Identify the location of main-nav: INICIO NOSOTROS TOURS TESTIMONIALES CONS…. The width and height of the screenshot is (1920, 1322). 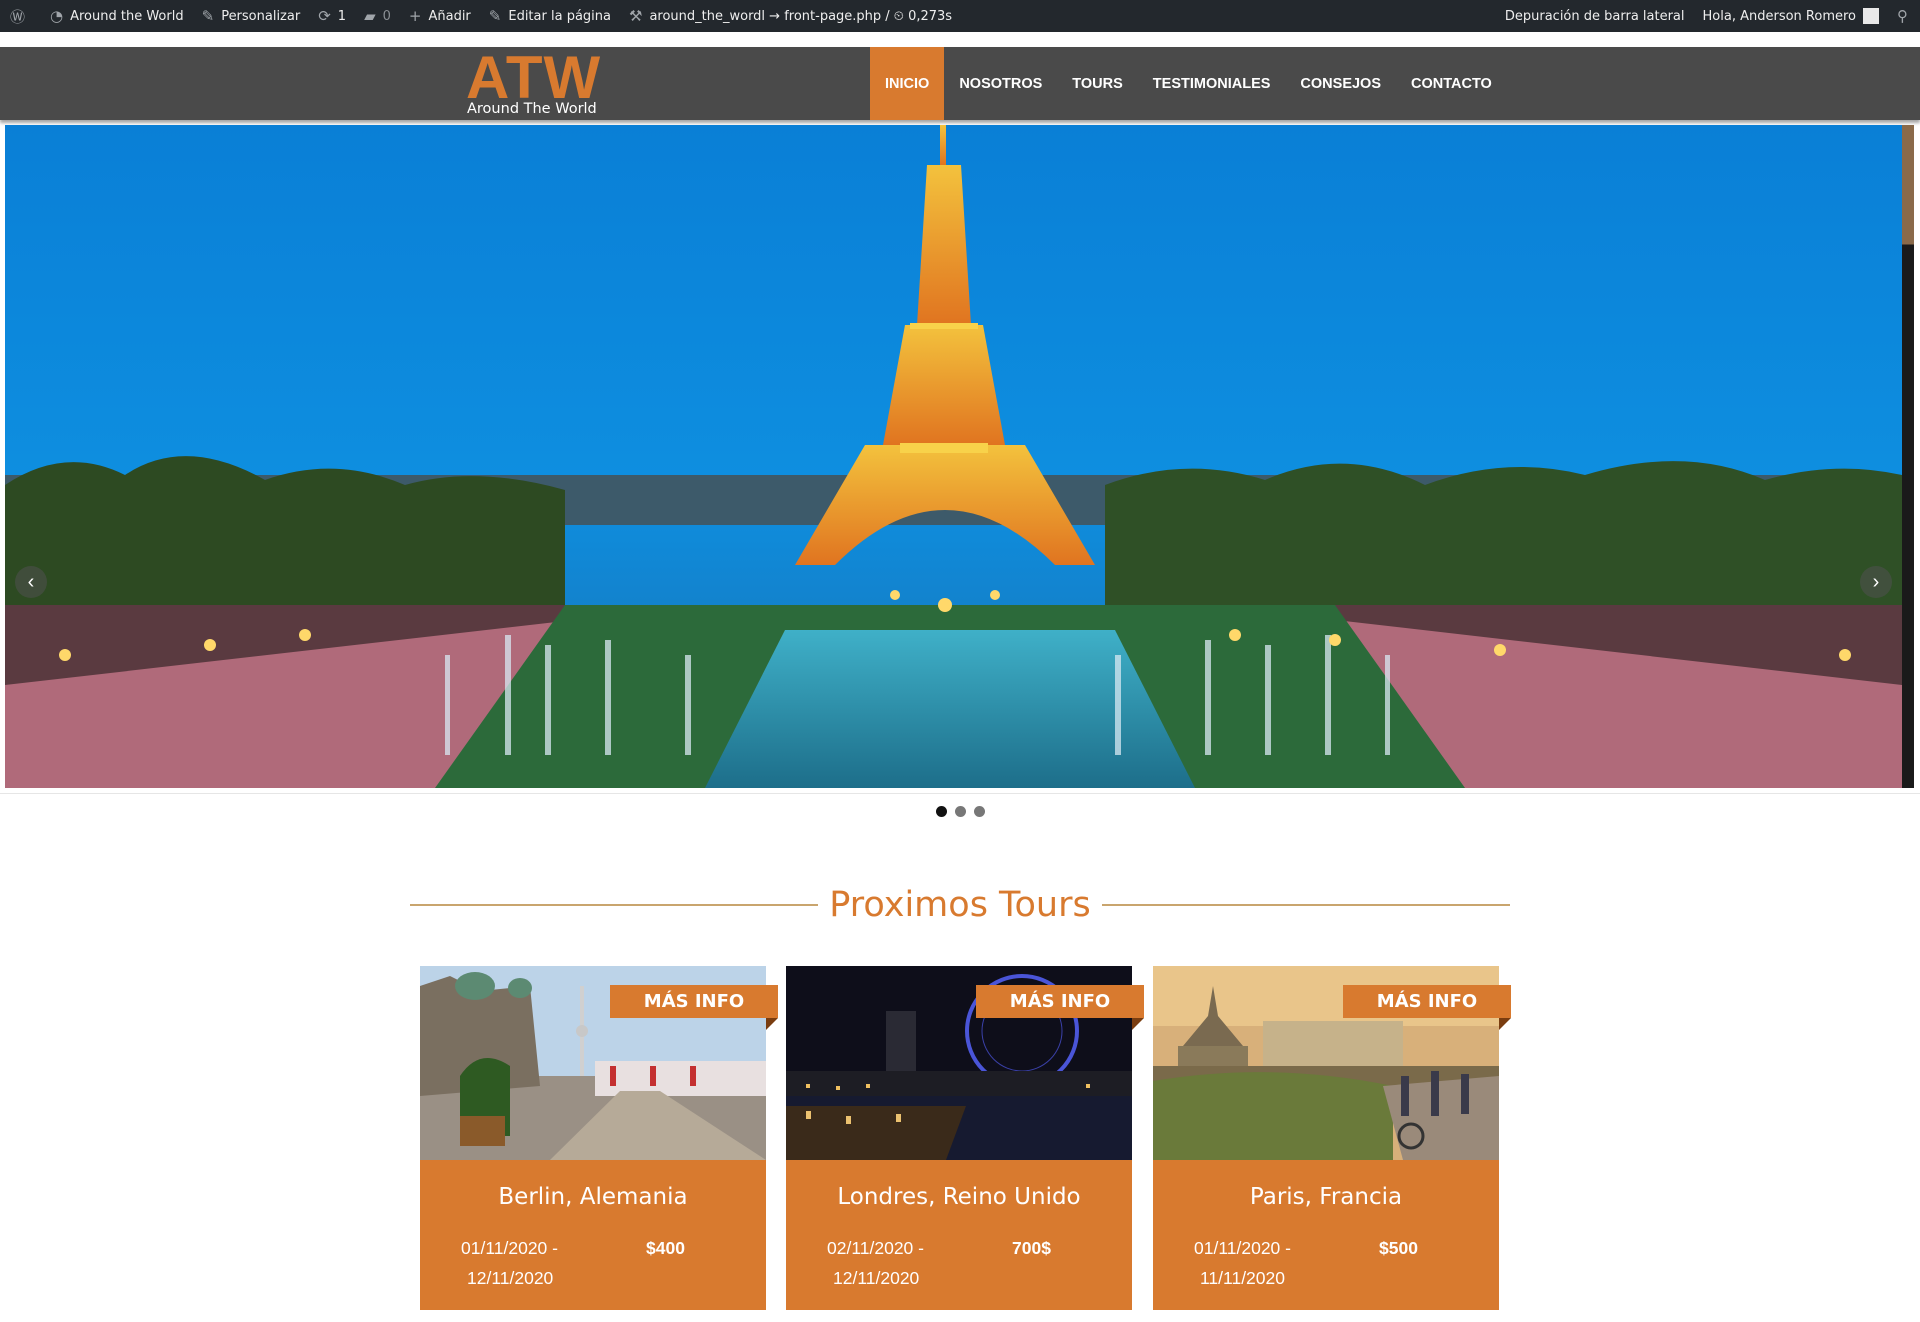
(1188, 83).